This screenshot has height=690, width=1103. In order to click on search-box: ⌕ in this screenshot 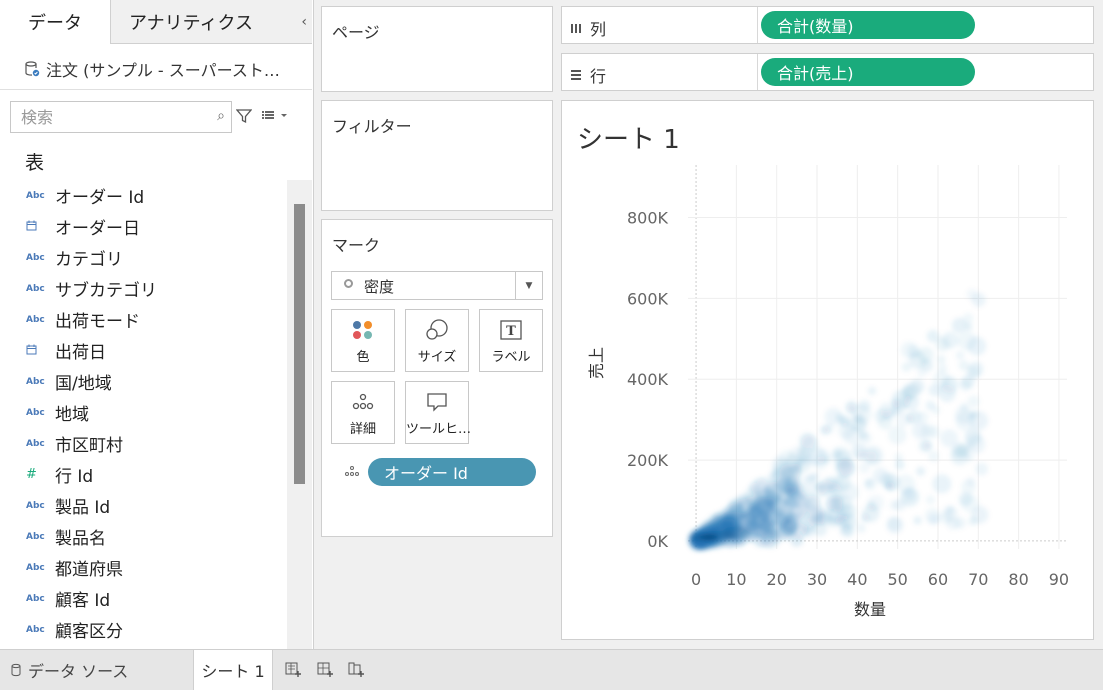, I will do `click(121, 117)`.